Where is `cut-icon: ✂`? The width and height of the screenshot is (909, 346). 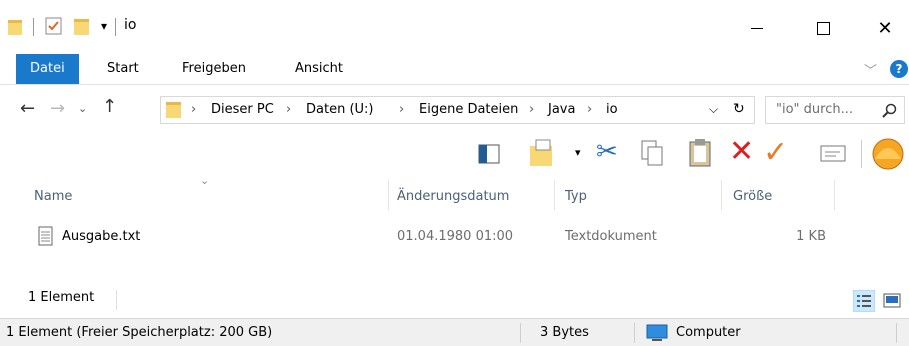
cut-icon: ✂ is located at coordinates (607, 152).